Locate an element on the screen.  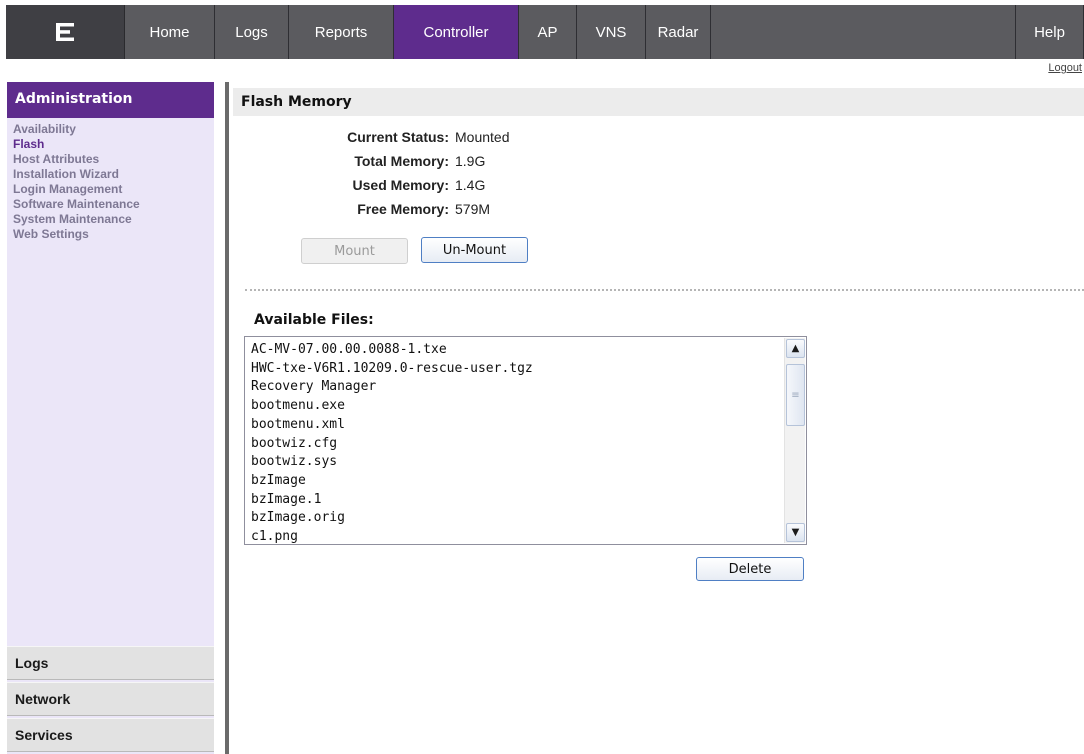
status-row-free: Free Memory: 579M is located at coordinates (433, 209).